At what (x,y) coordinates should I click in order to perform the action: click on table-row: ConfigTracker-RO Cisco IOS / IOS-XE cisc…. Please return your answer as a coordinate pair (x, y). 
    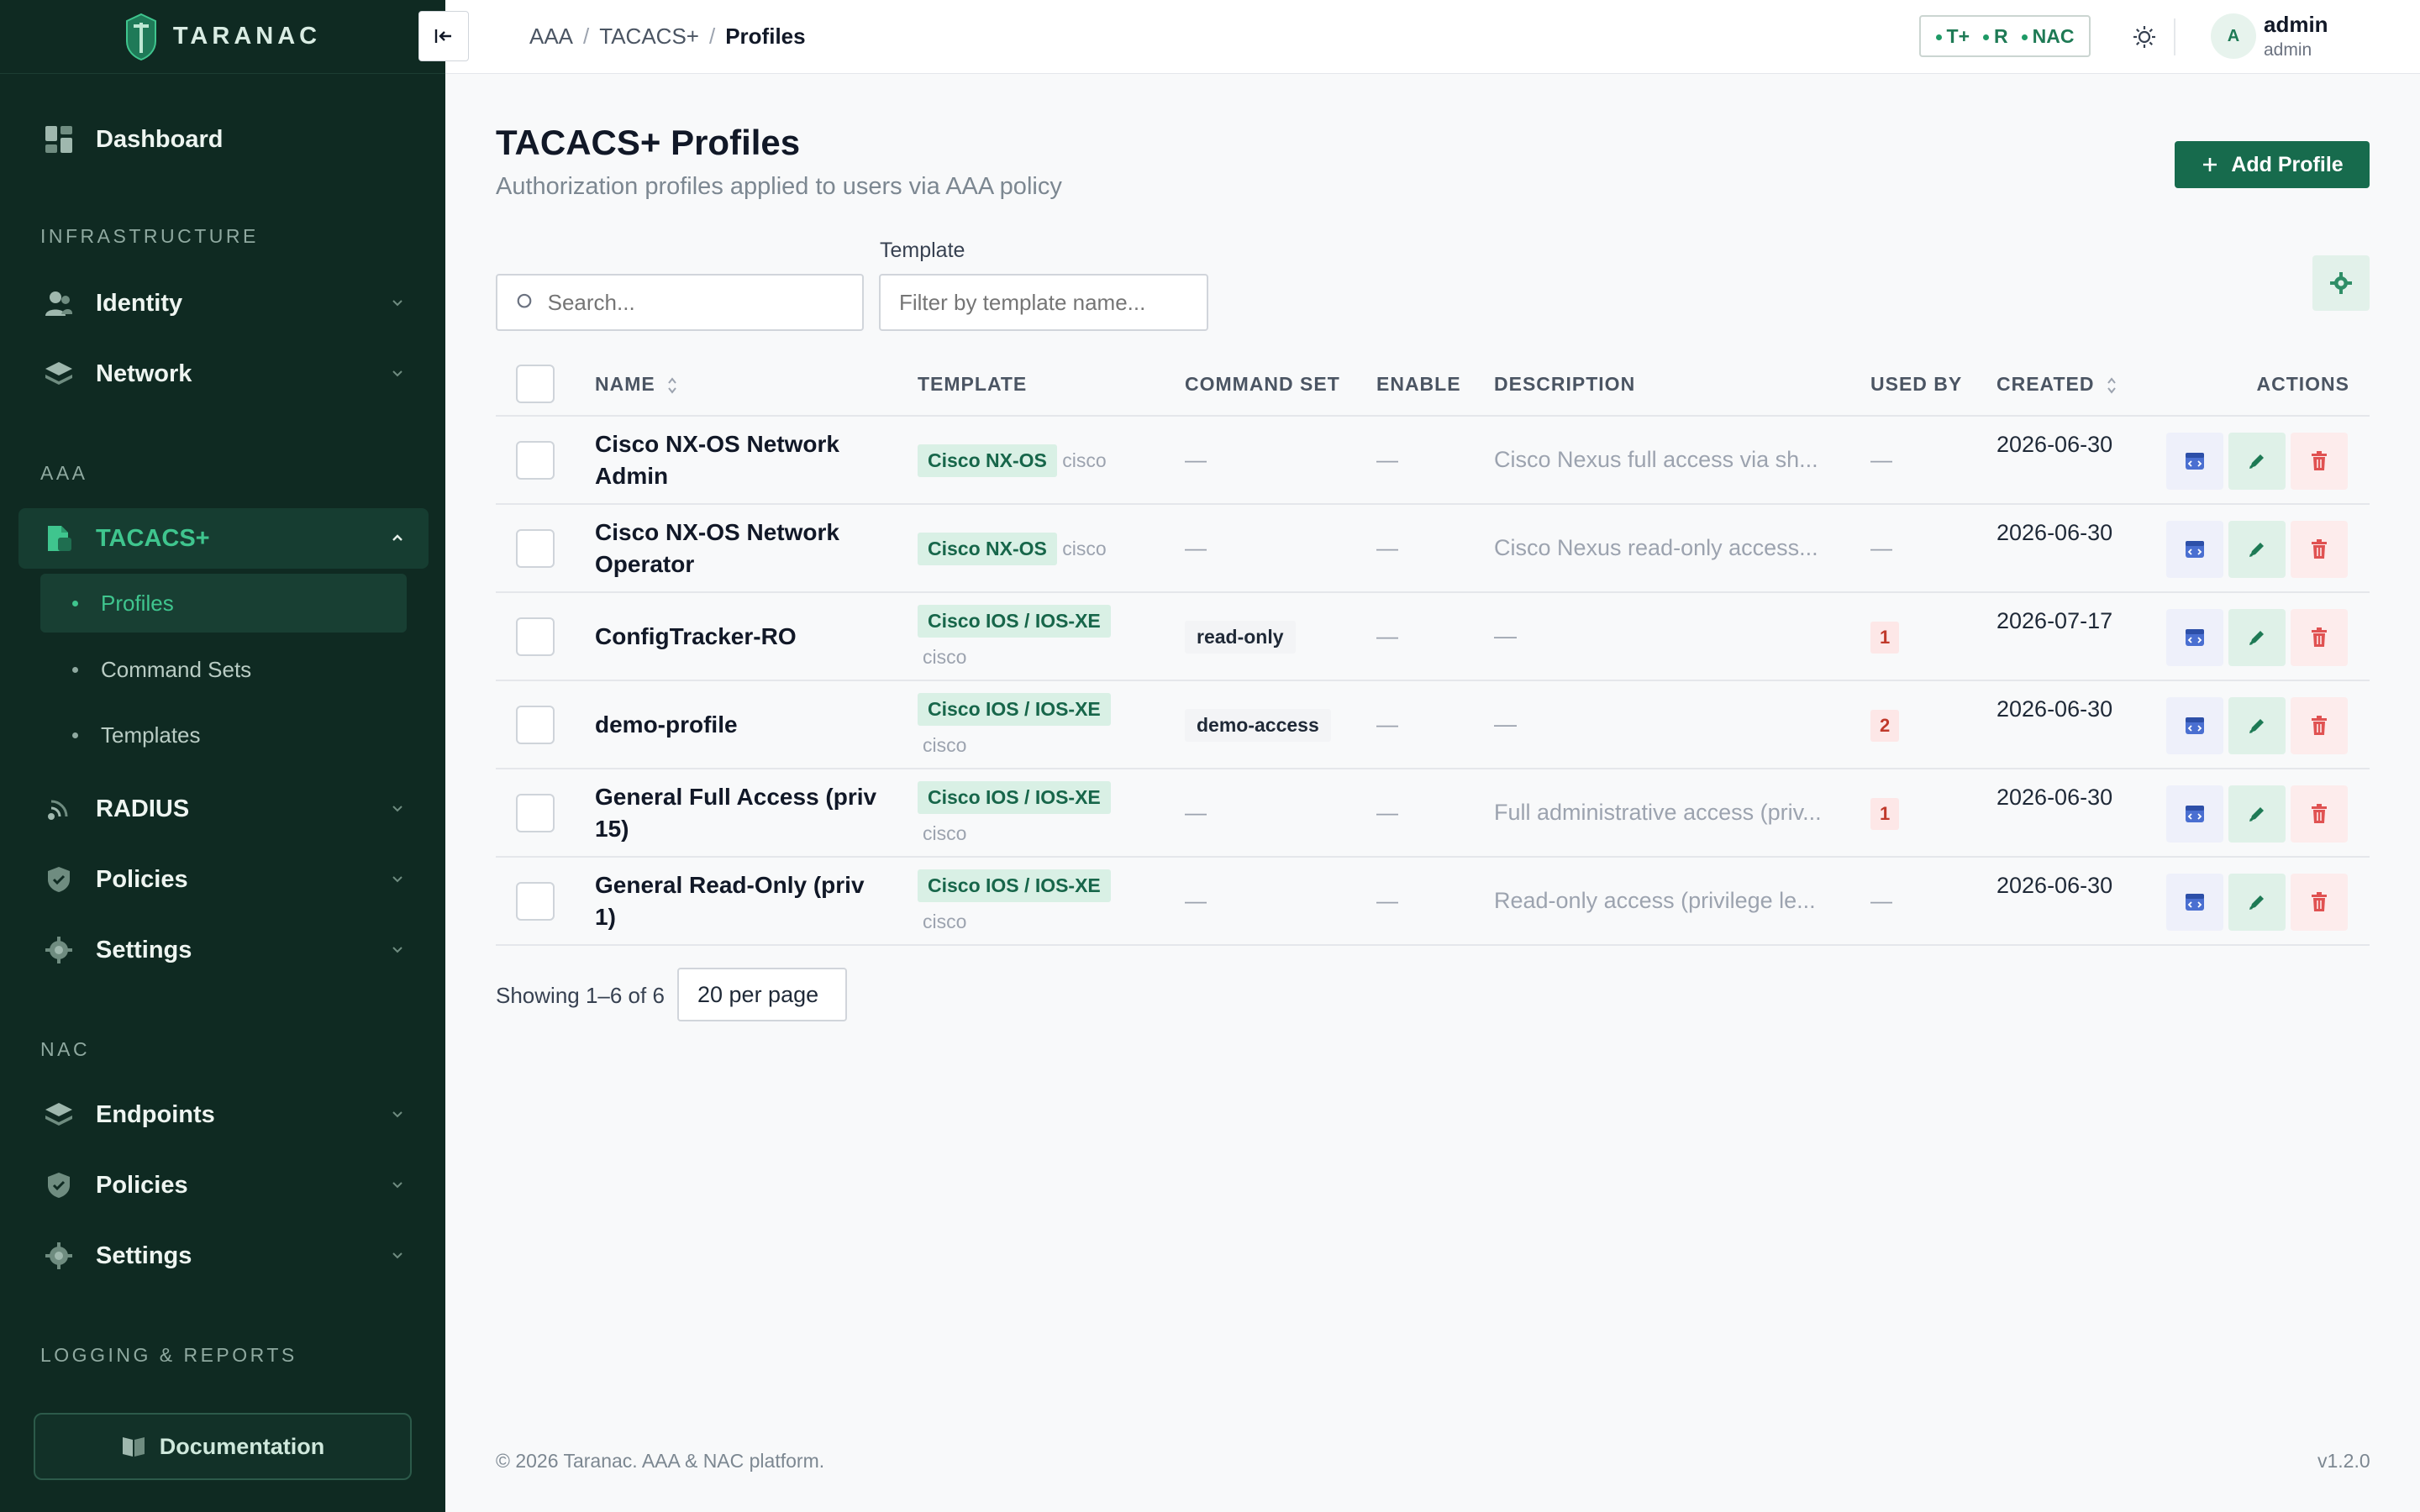
    Looking at the image, I should click on (1433, 637).